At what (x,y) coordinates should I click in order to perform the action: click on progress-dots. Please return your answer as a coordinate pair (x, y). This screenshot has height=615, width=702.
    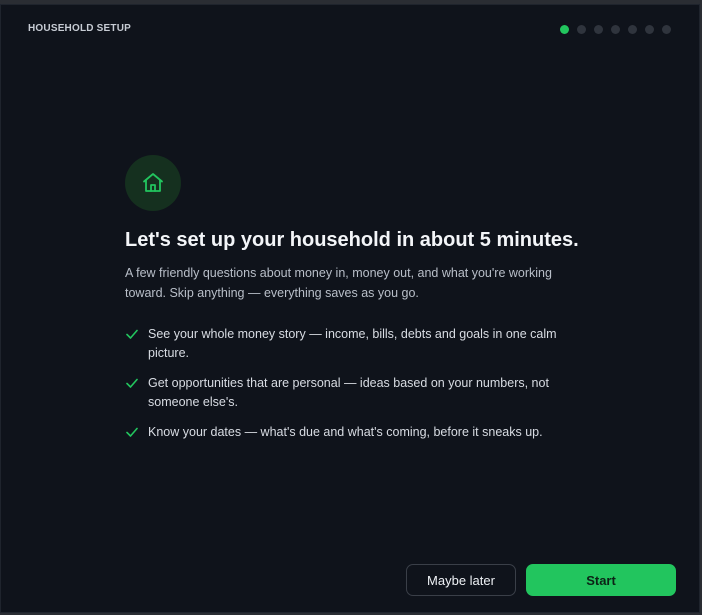
    Looking at the image, I should click on (615, 29).